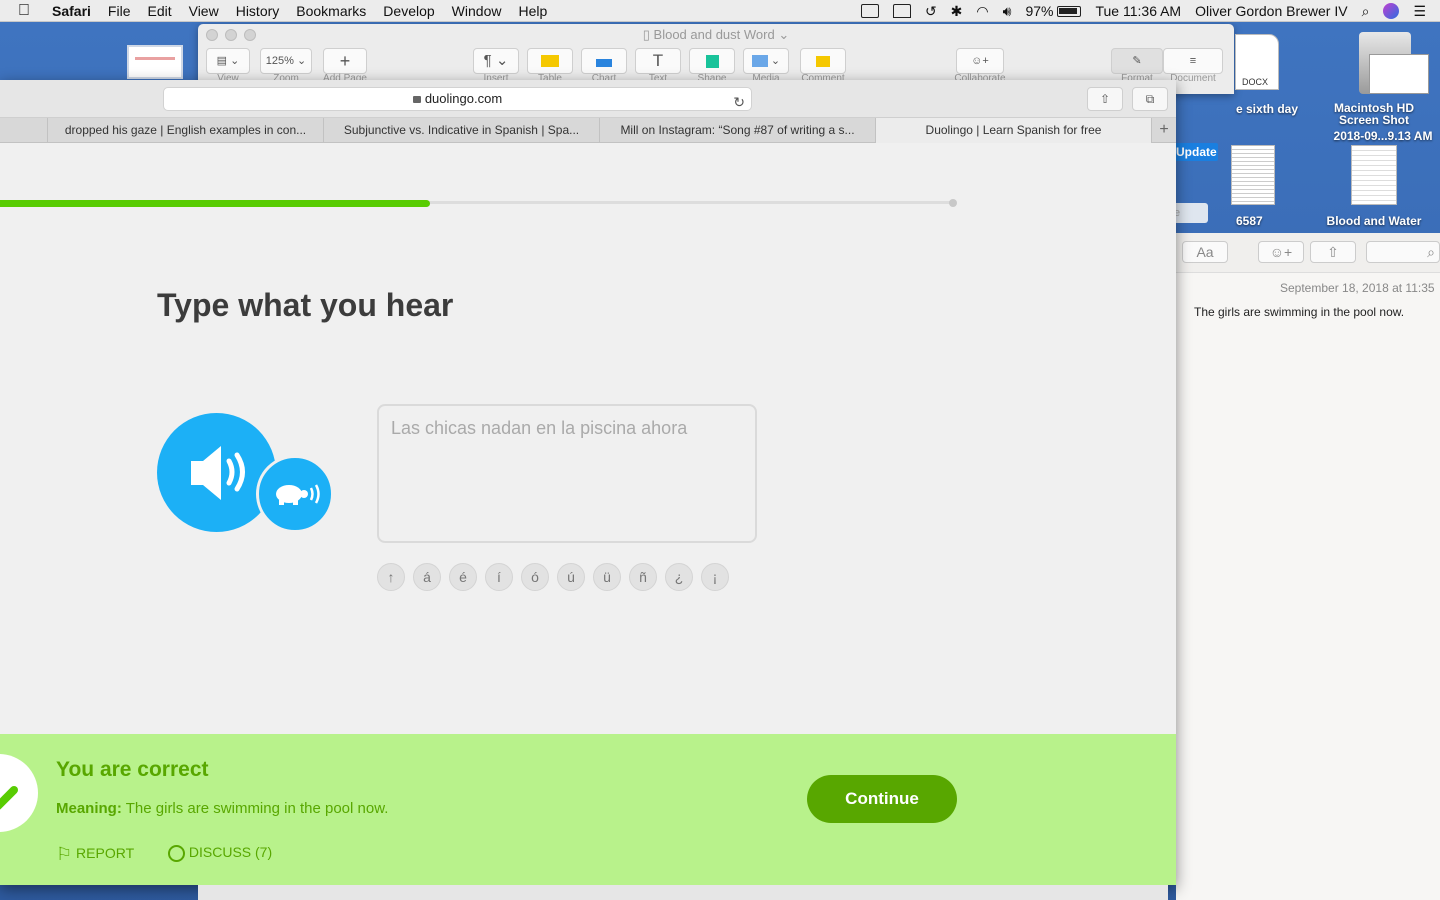  What do you see at coordinates (953, 203) in the screenshot?
I see `progress-end-dot` at bounding box center [953, 203].